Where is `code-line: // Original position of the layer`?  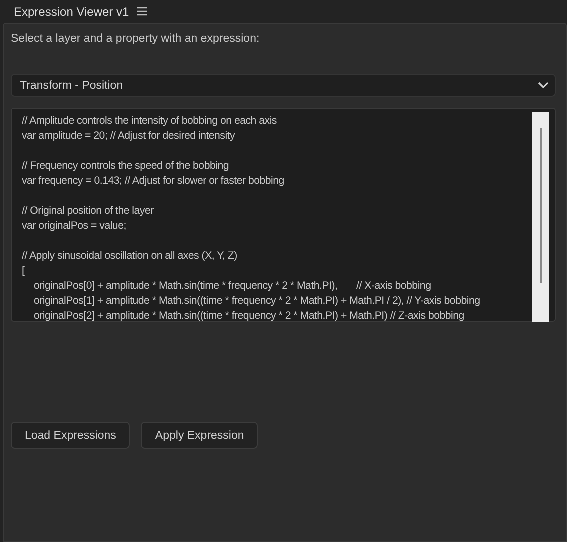
code-line: // Original position of the layer is located at coordinates (88, 211).